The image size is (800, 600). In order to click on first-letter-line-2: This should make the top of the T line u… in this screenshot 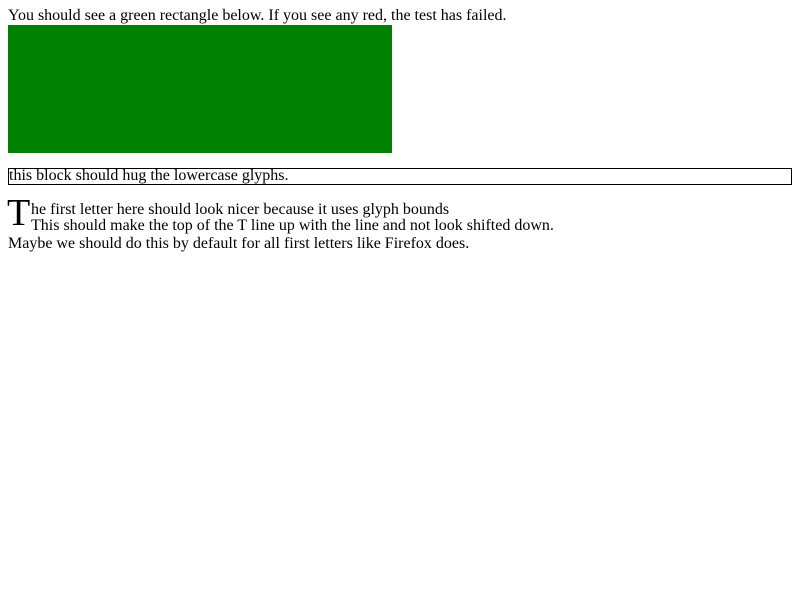, I will do `click(292, 225)`.